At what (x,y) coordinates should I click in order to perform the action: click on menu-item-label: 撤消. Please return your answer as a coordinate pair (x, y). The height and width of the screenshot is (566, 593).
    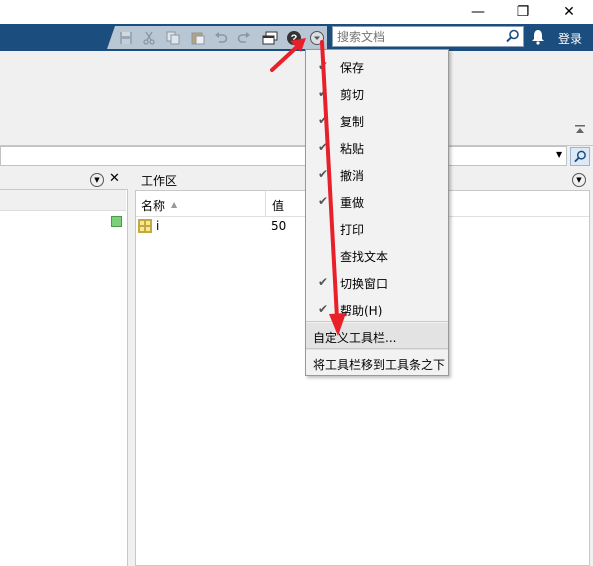
    Looking at the image, I should click on (352, 176).